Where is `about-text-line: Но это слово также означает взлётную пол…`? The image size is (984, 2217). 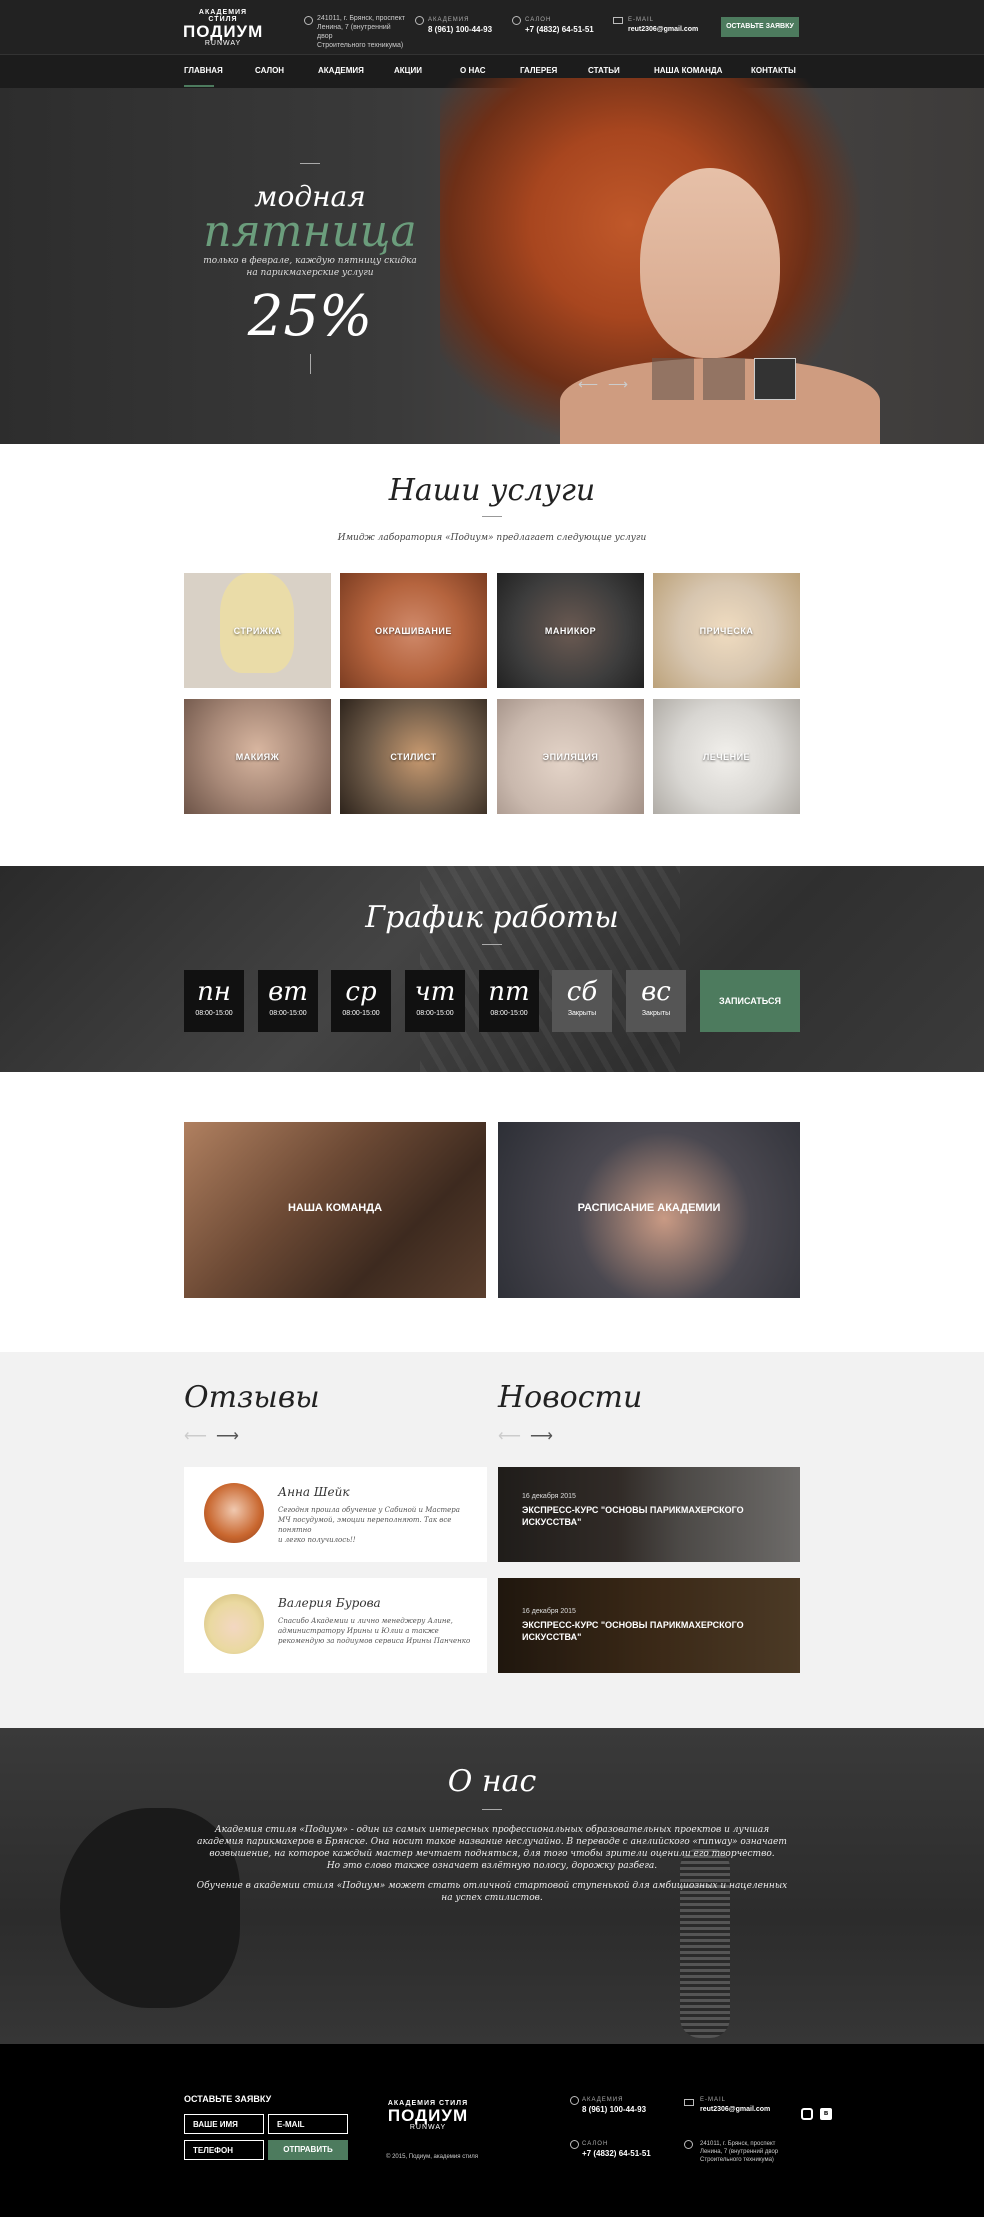 about-text-line: Но это слово также означает взлётную пол… is located at coordinates (492, 1866).